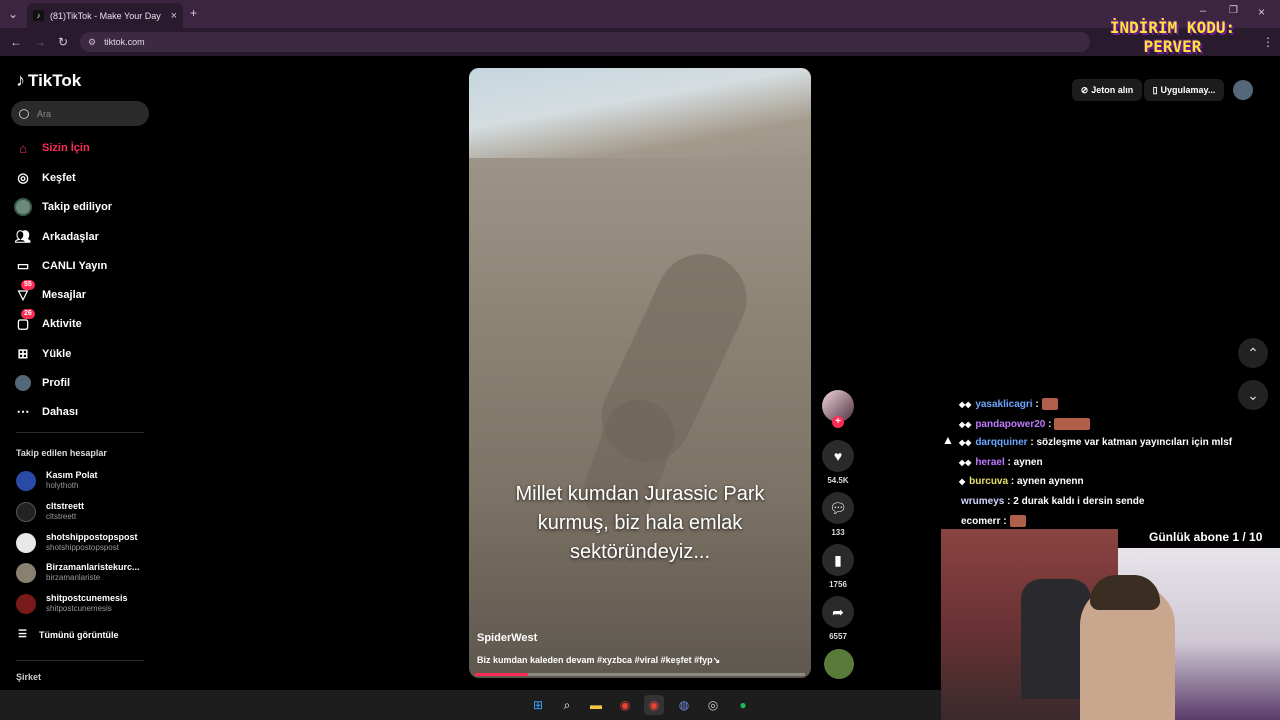  I want to click on nav-item-following: Takip ediliyor, so click(63, 207).